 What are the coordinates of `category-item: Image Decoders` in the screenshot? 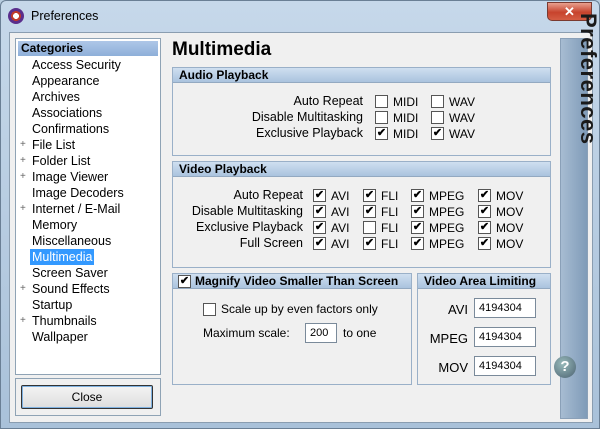 It's located at (78, 193).